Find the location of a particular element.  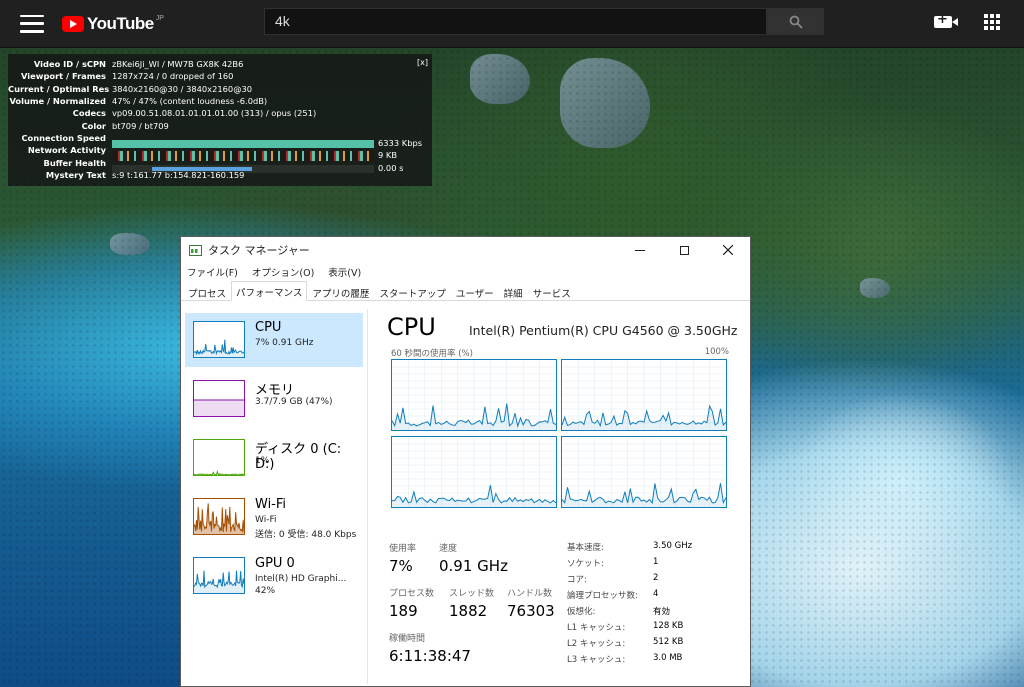

sidebar-item-detail: 42% is located at coordinates (265, 591).